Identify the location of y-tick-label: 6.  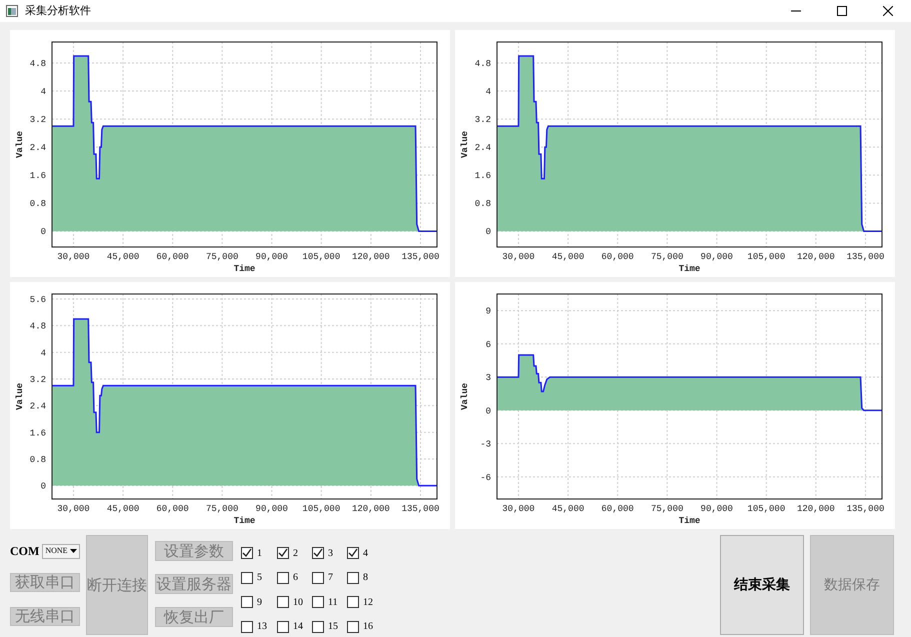
(488, 345).